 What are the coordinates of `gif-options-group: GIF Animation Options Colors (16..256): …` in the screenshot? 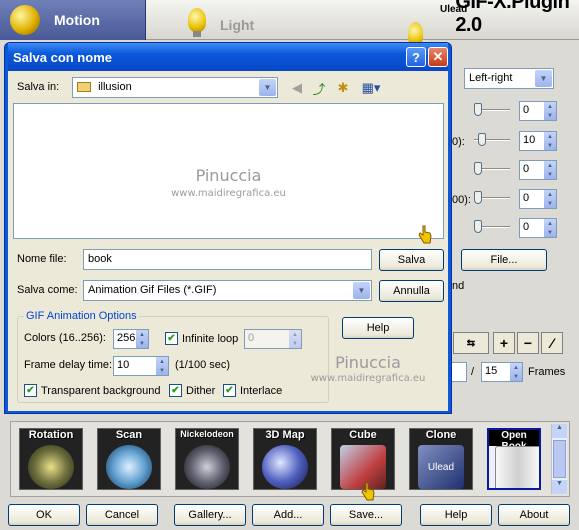 It's located at (173, 356).